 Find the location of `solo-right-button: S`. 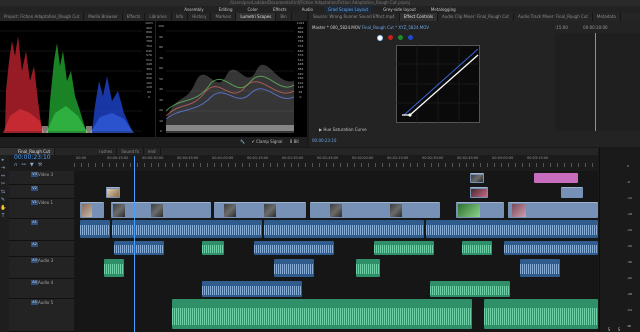

solo-right-button: S is located at coordinates (619, 329).